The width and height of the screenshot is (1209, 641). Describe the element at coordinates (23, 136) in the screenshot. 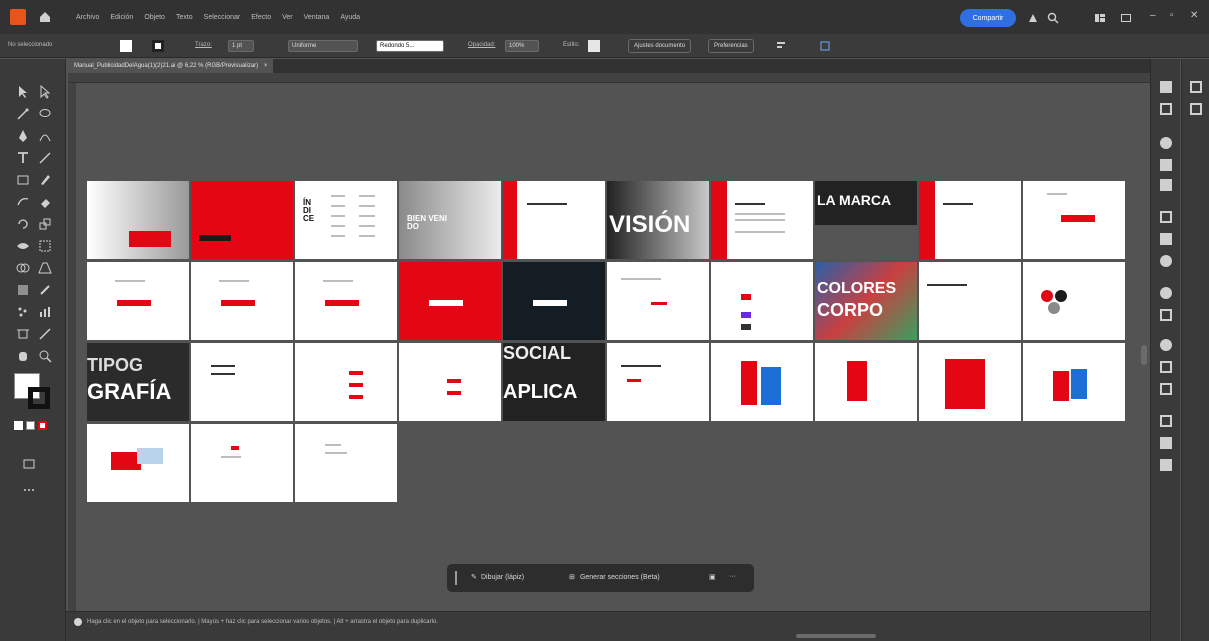

I see `pen-tool-icon` at that location.